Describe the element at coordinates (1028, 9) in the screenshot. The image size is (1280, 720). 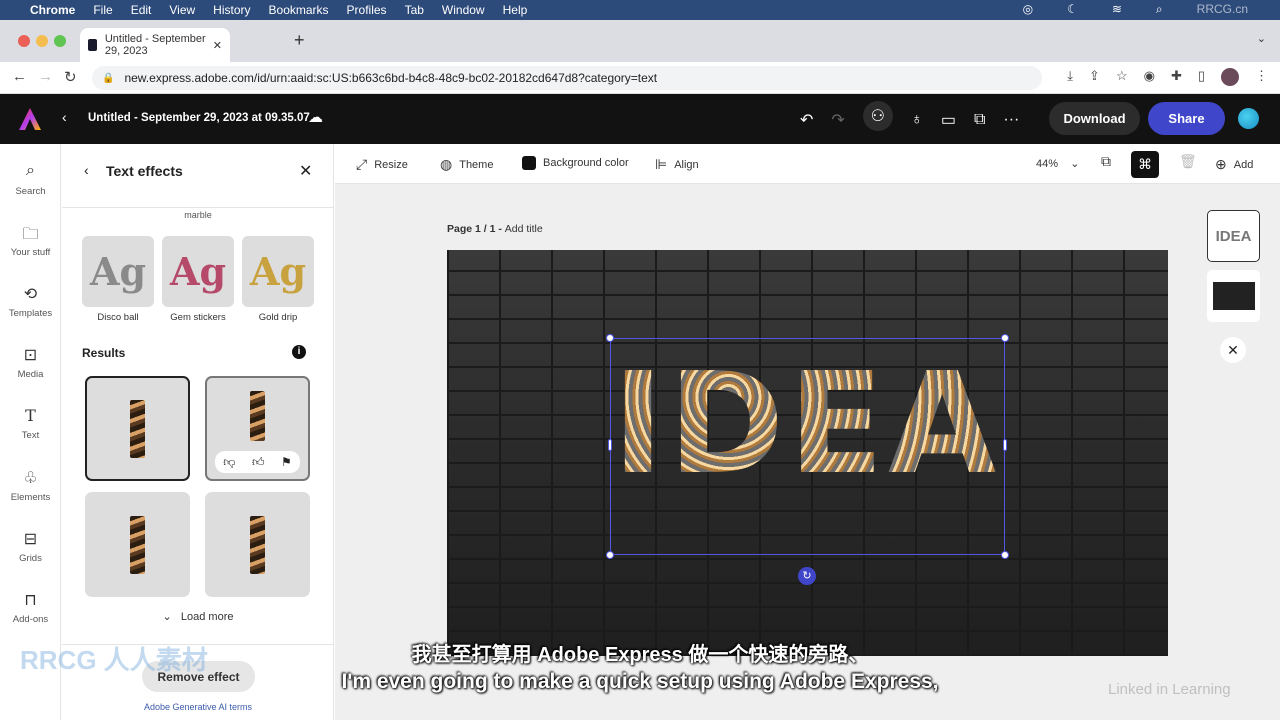
I see `control-icon: ◎` at that location.